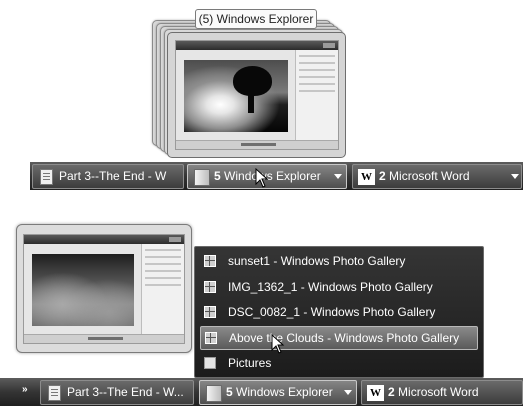 Image resolution: width=523 pixels, height=416 pixels. Describe the element at coordinates (210, 363) in the screenshot. I see `folder-icon` at that location.